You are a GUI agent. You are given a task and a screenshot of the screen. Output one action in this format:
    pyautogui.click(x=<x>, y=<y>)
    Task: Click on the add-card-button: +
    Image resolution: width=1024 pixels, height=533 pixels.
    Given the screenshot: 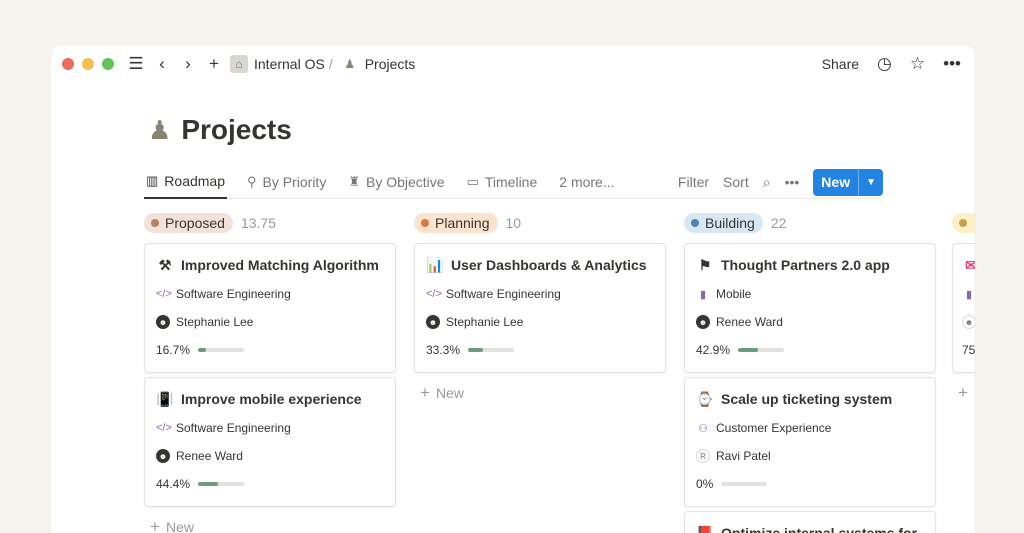 What is the action you would take?
    pyautogui.click(x=963, y=393)
    